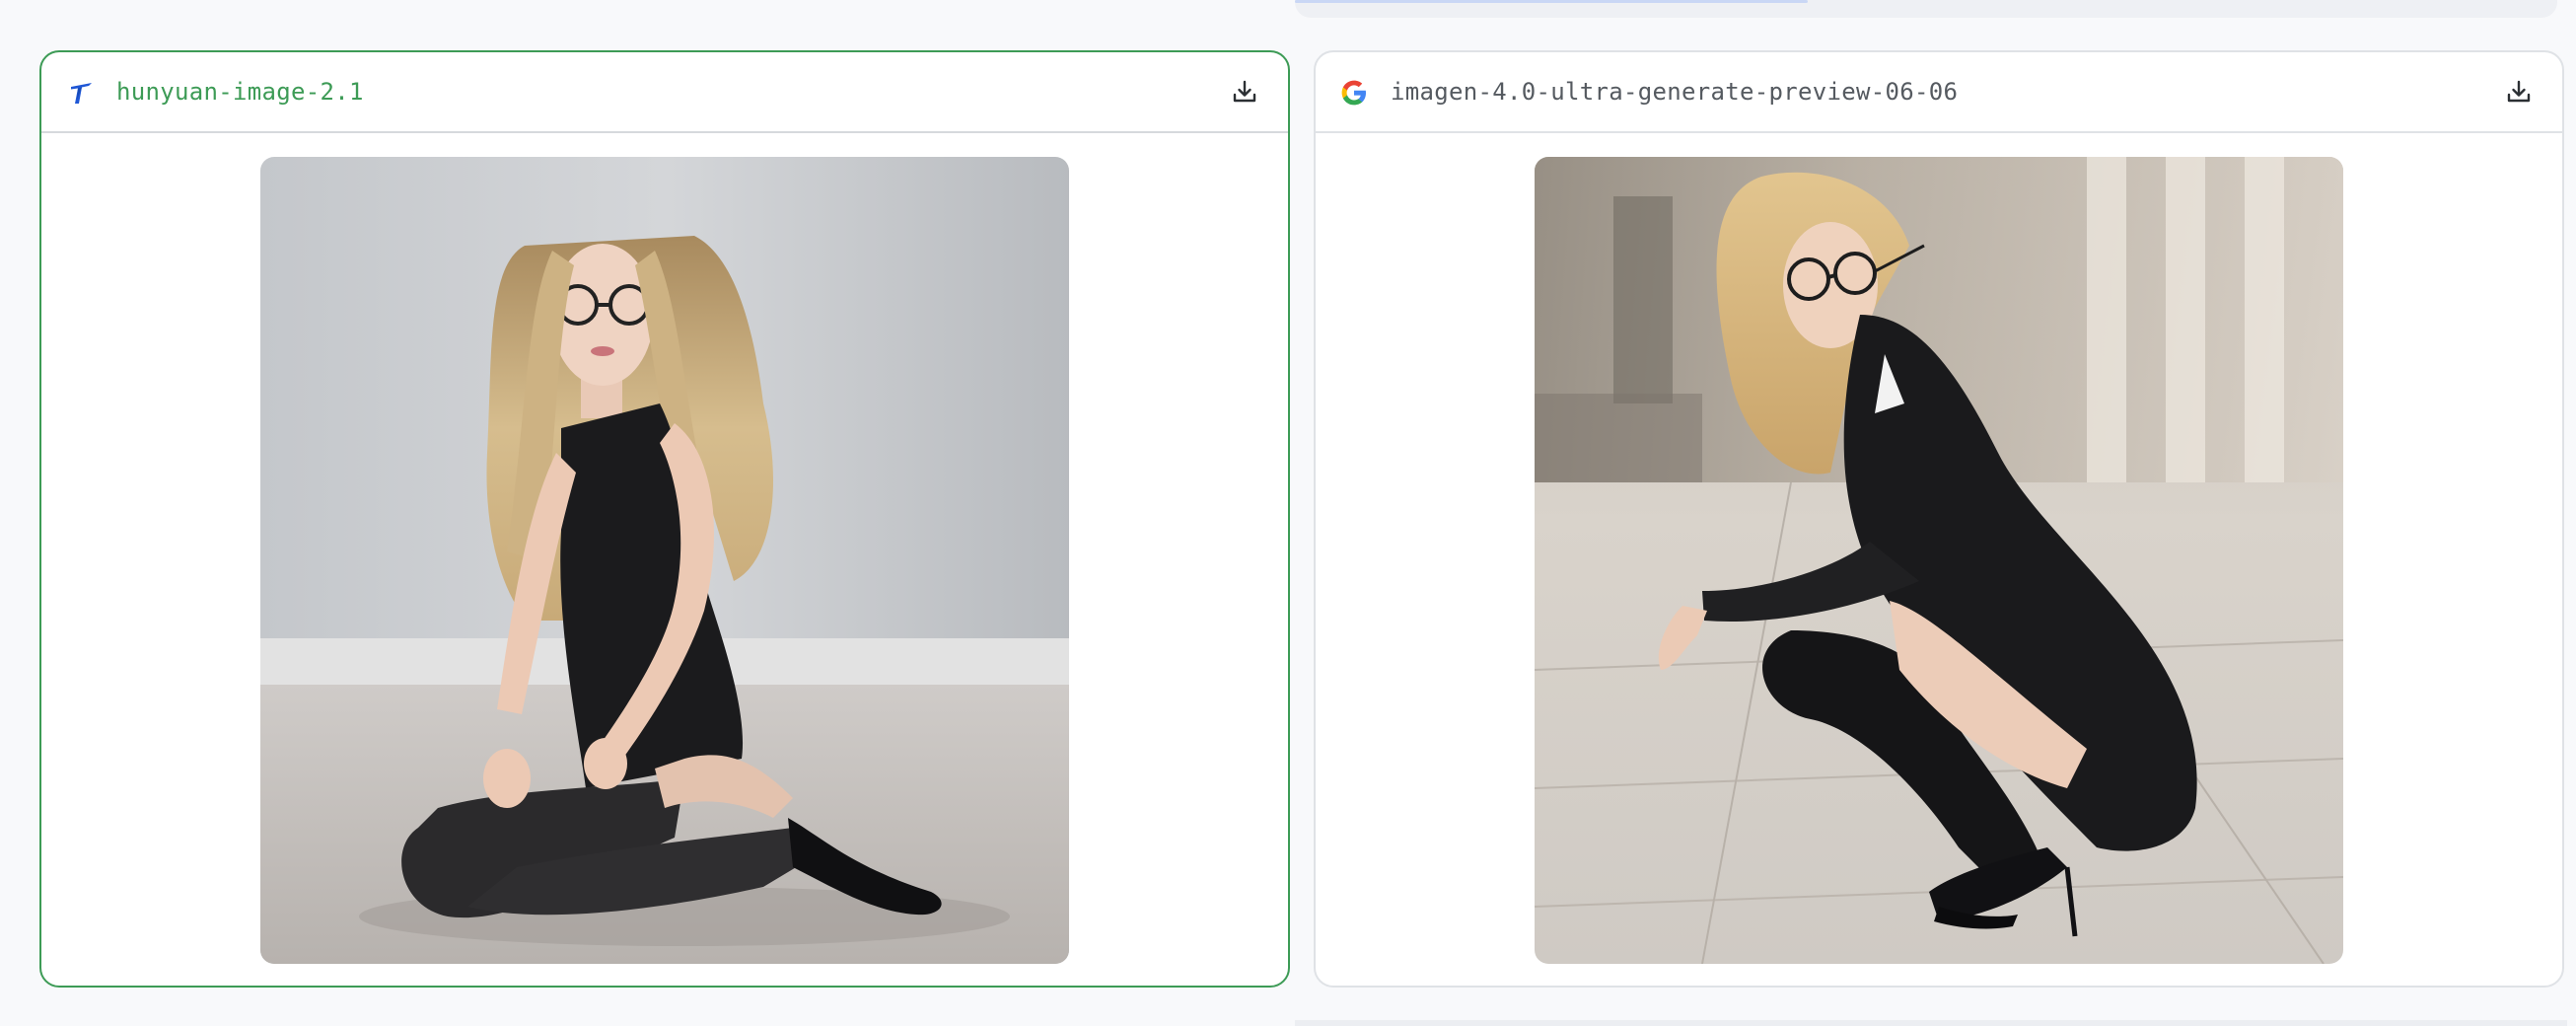 The width and height of the screenshot is (2576, 1026). What do you see at coordinates (240, 92) in the screenshot?
I see `model-name: hunyuan-image-2.1` at bounding box center [240, 92].